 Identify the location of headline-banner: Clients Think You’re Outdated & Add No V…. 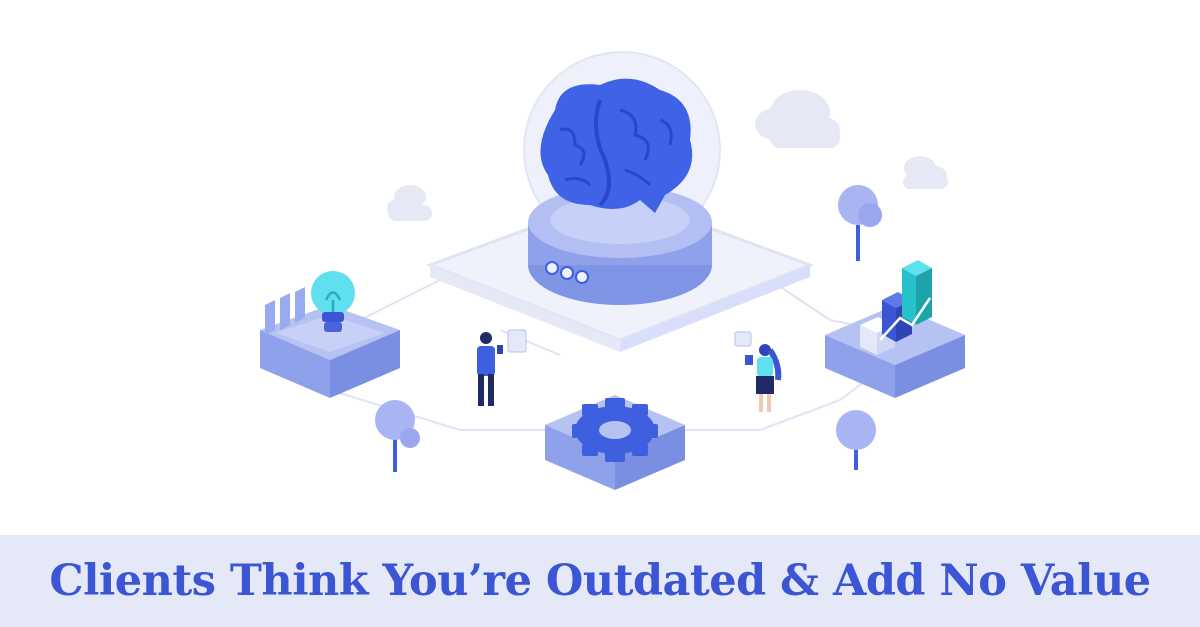
(600, 581).